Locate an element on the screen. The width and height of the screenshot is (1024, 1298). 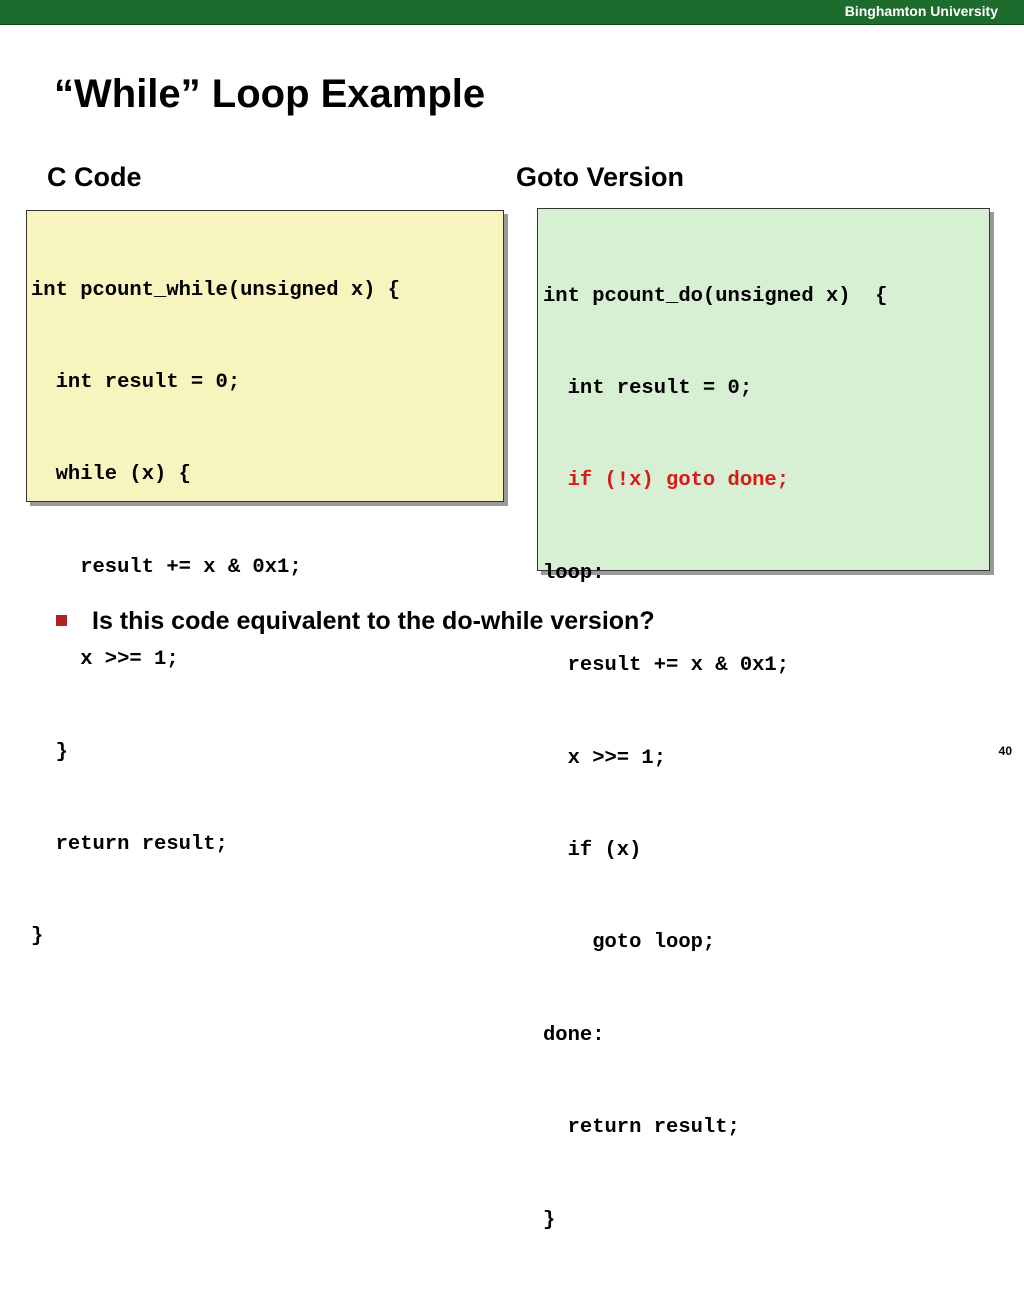
code-line: if (x) is located at coordinates (592, 850).